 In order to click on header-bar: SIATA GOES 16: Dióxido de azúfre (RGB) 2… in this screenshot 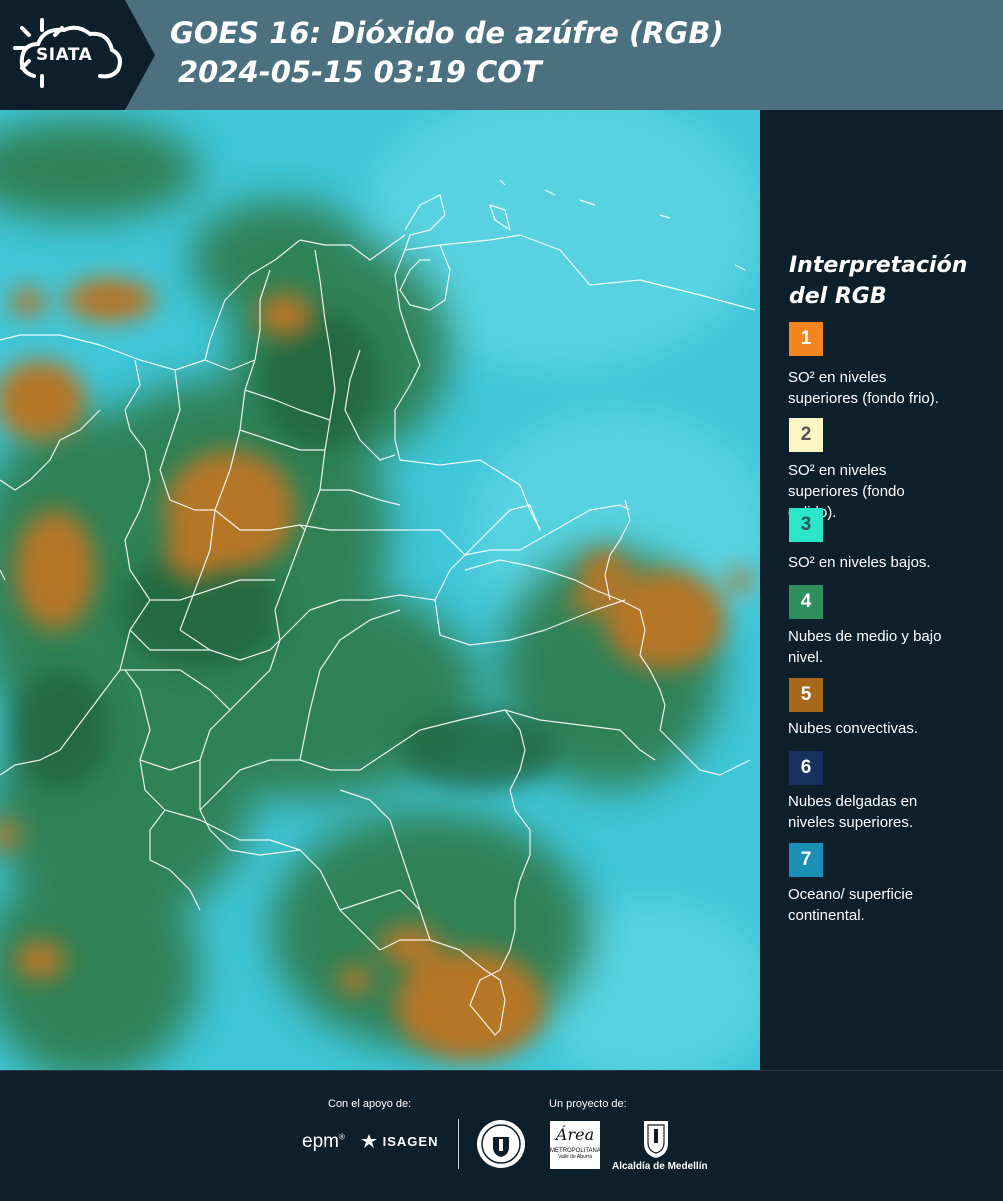, I will do `click(501, 55)`.